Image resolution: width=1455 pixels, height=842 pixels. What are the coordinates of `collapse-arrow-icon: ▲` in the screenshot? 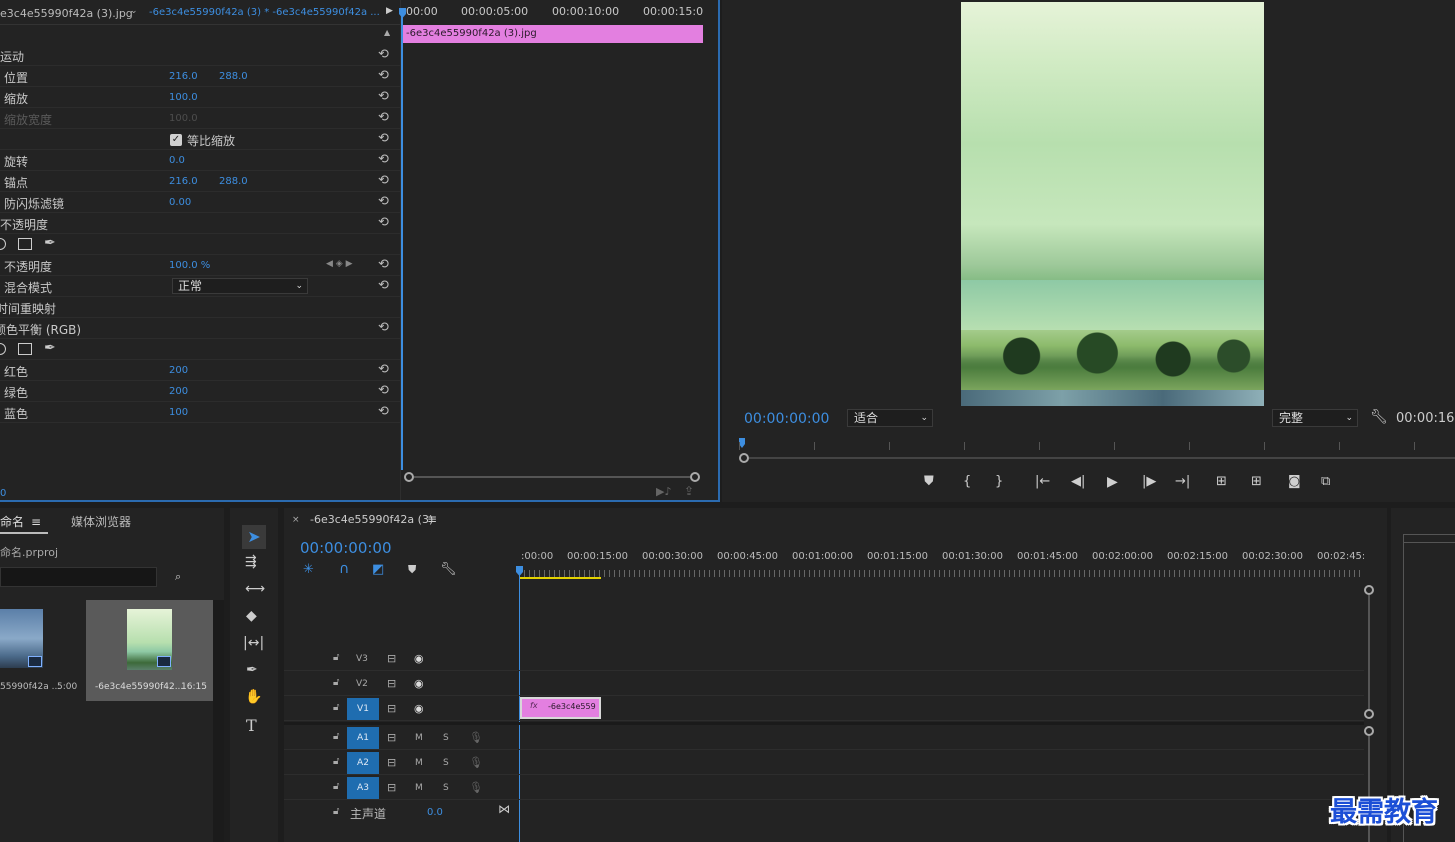 It's located at (387, 32).